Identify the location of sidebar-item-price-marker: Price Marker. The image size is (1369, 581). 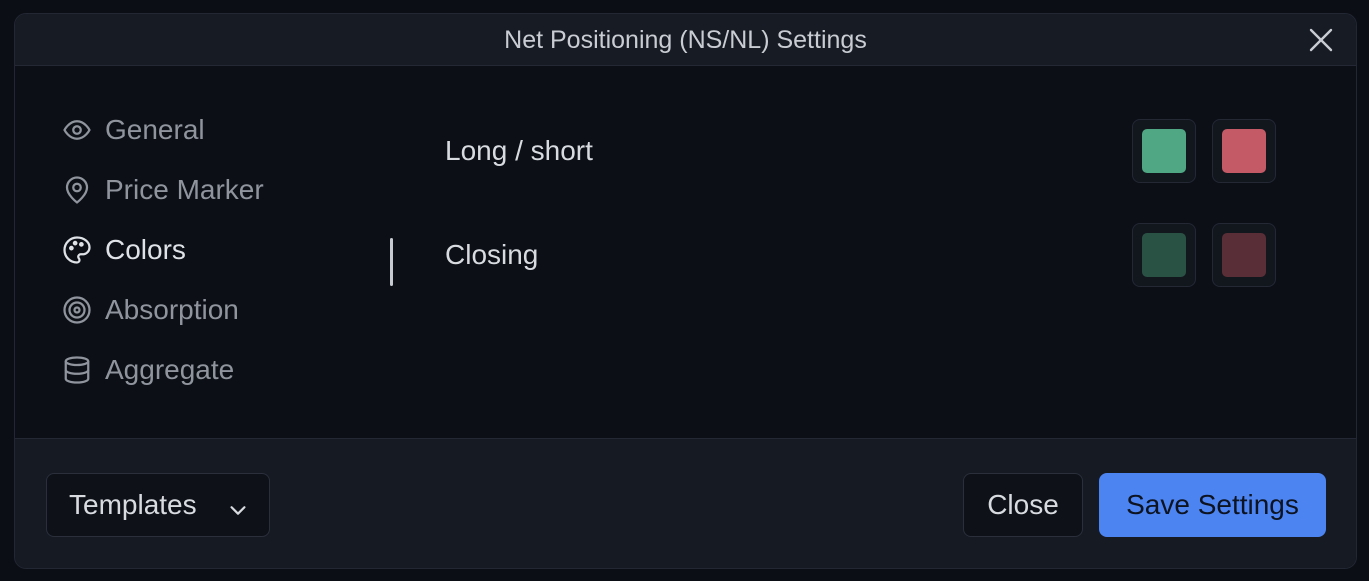
(211, 190).